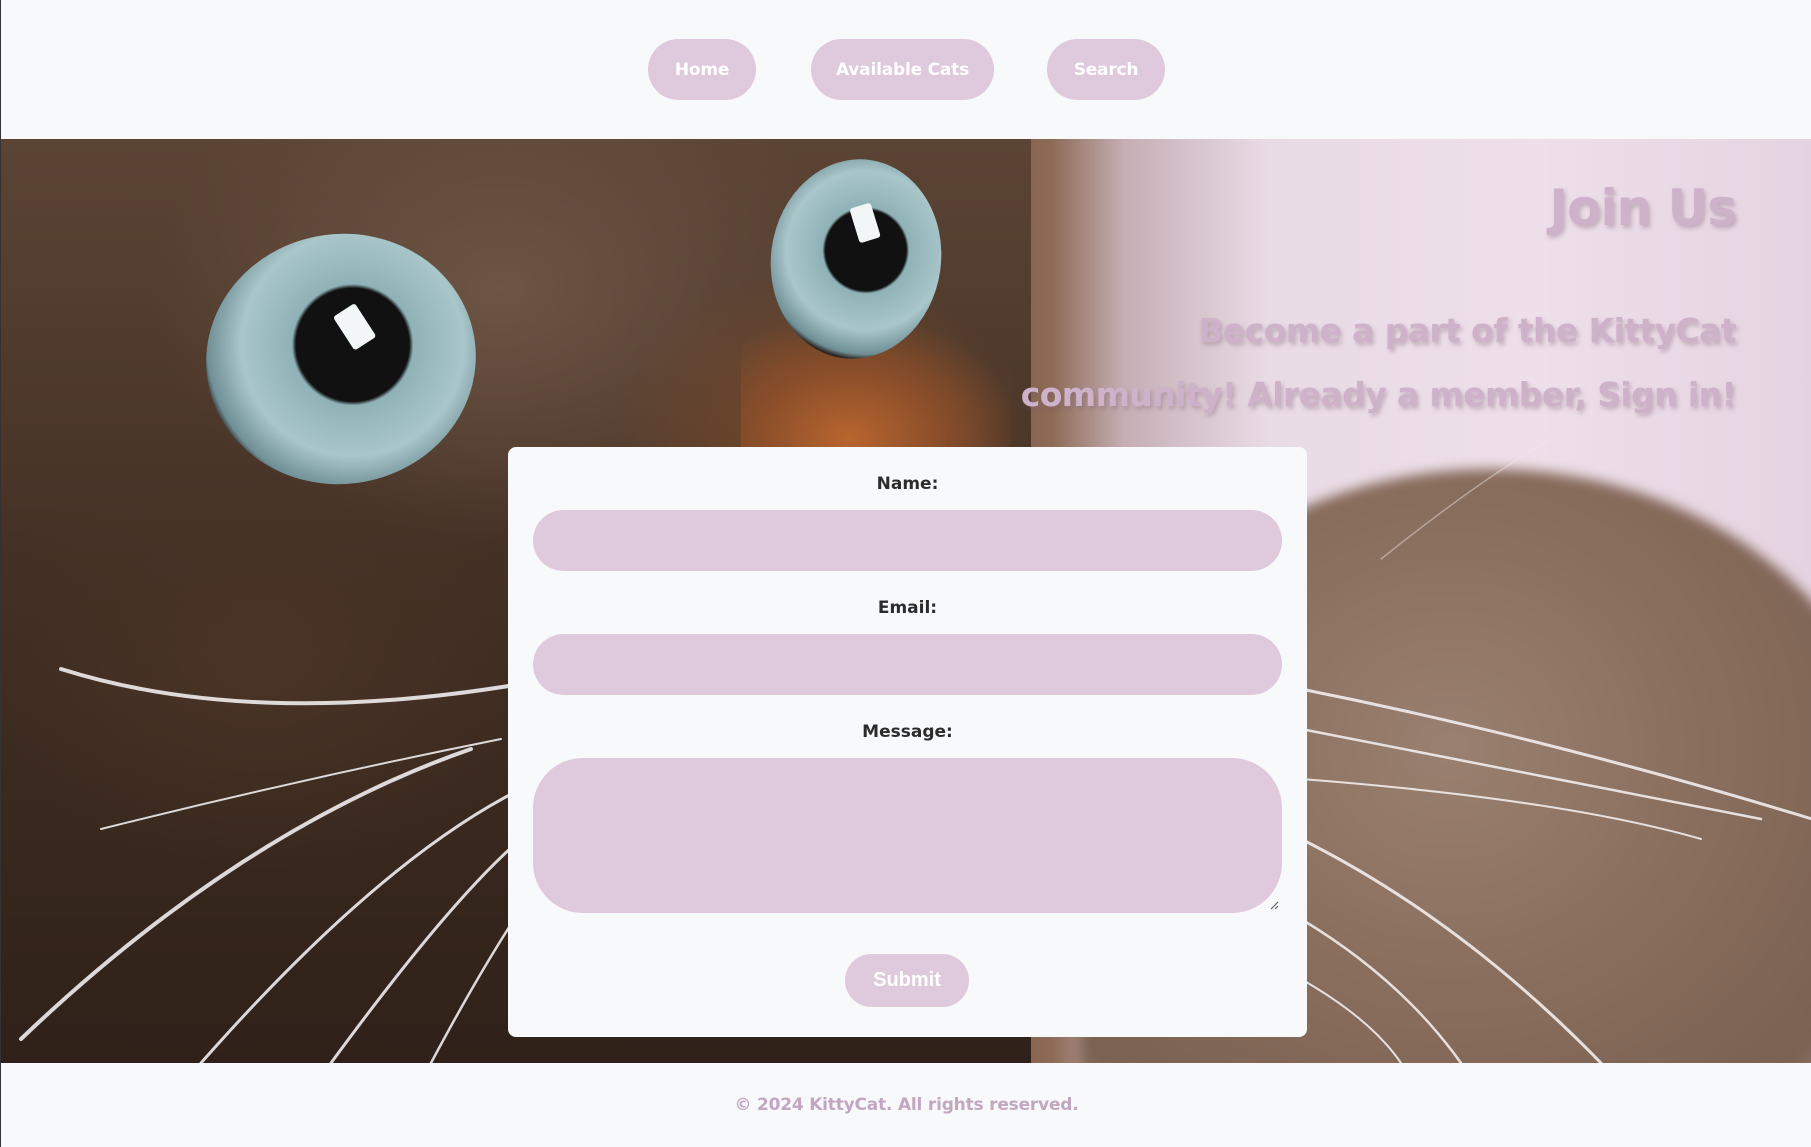 The image size is (1811, 1147). I want to click on resize-grip-icon, so click(1274, 905).